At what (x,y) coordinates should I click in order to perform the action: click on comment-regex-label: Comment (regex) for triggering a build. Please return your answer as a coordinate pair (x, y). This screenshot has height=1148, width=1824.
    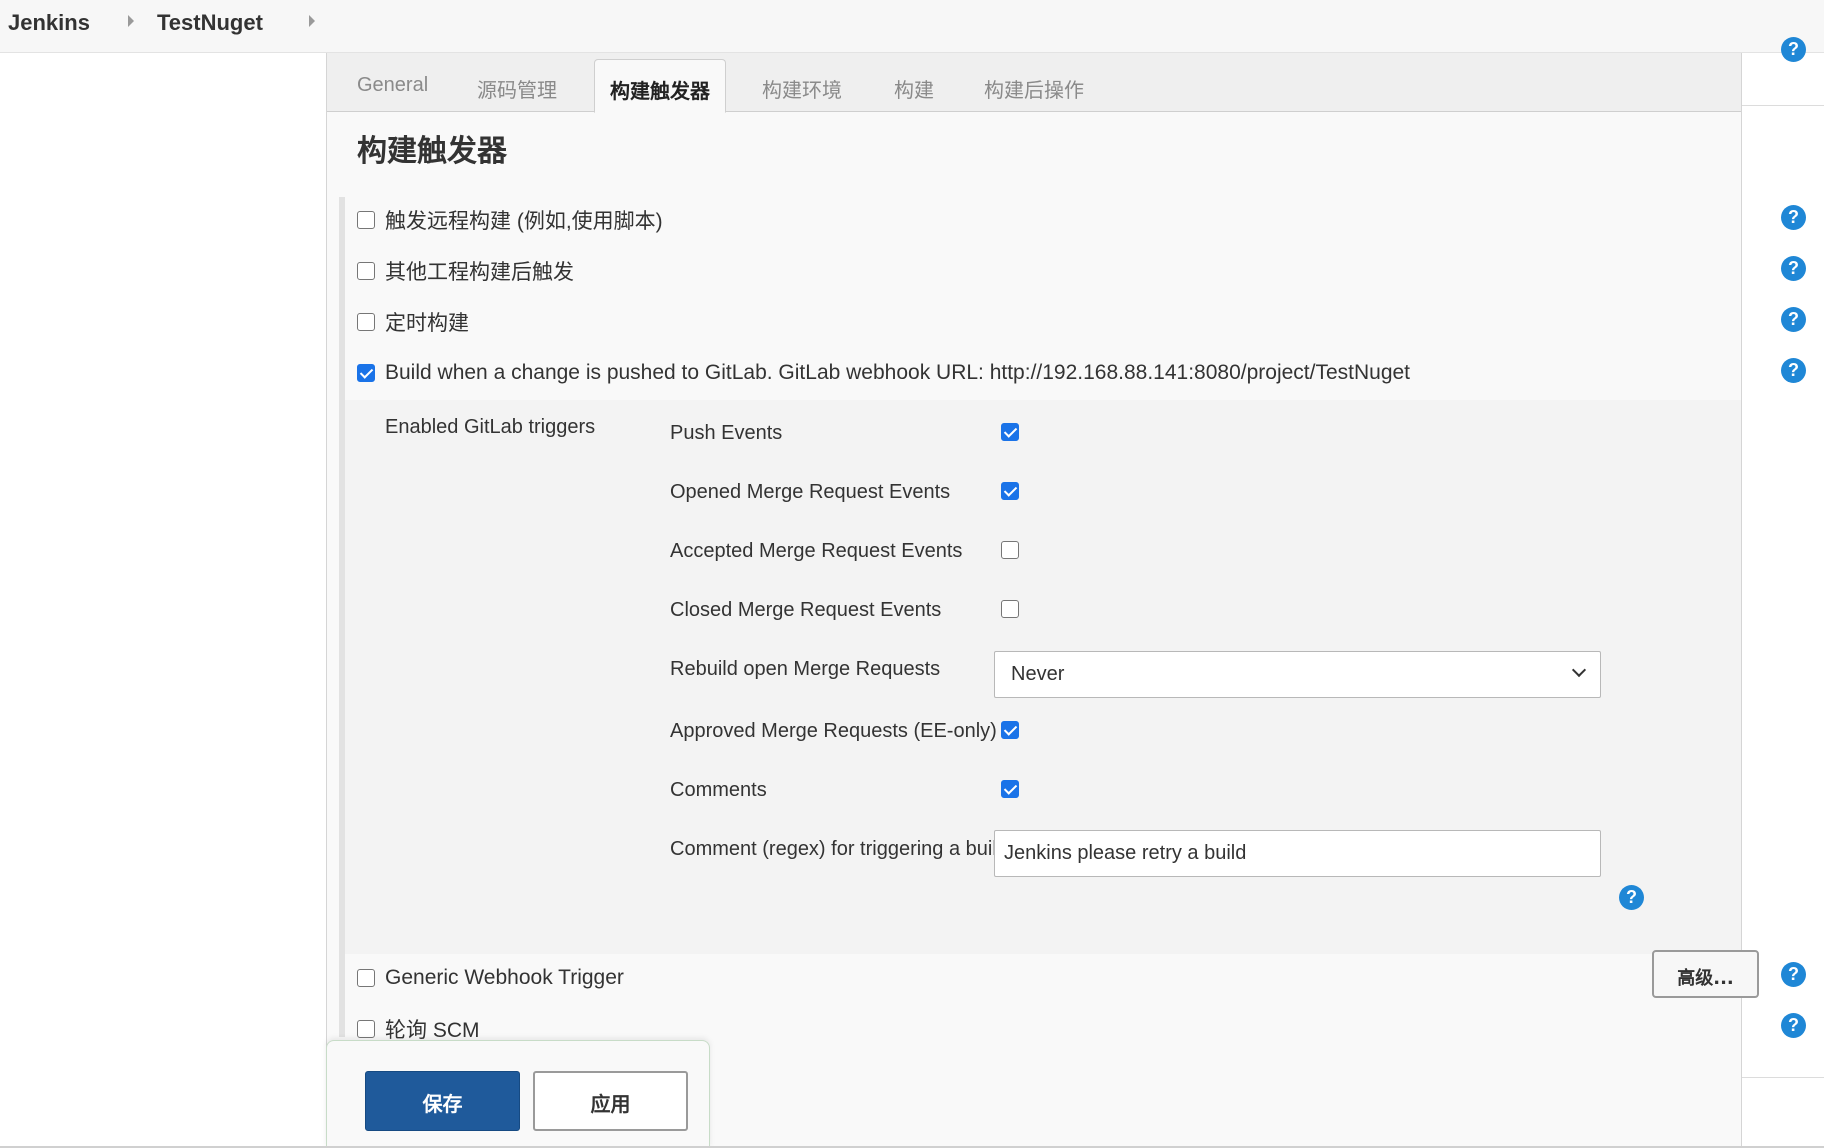
    Looking at the image, I should click on (839, 849).